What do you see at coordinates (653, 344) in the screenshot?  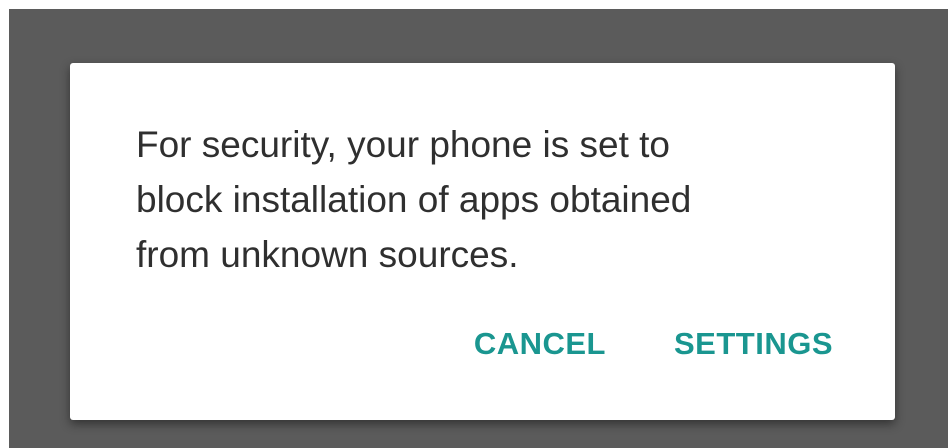 I see `dialog-actions: CANCEL SETTINGS` at bounding box center [653, 344].